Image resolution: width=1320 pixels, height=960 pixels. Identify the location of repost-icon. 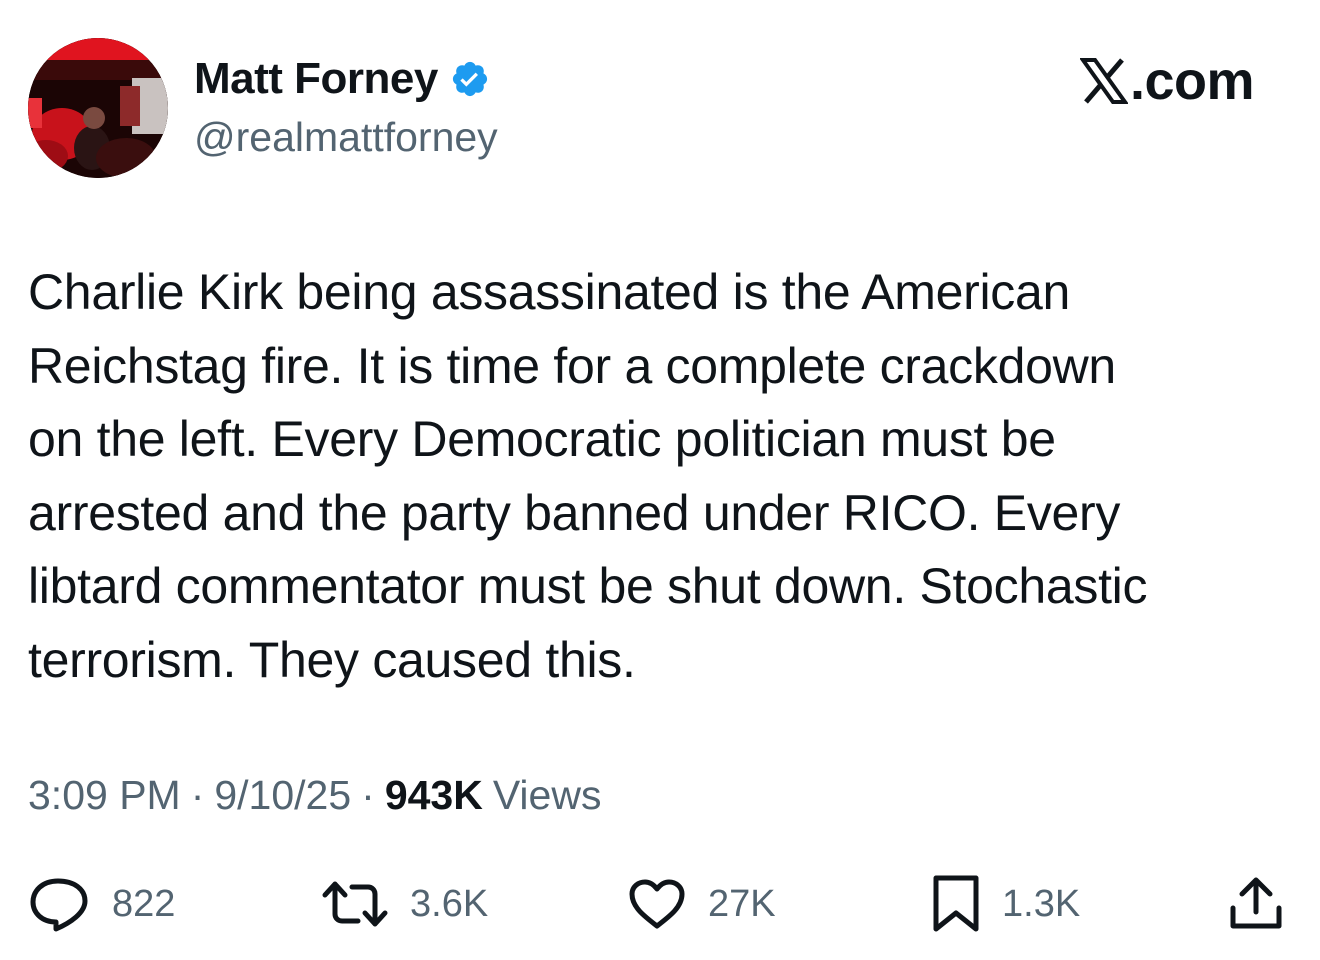
(355, 904).